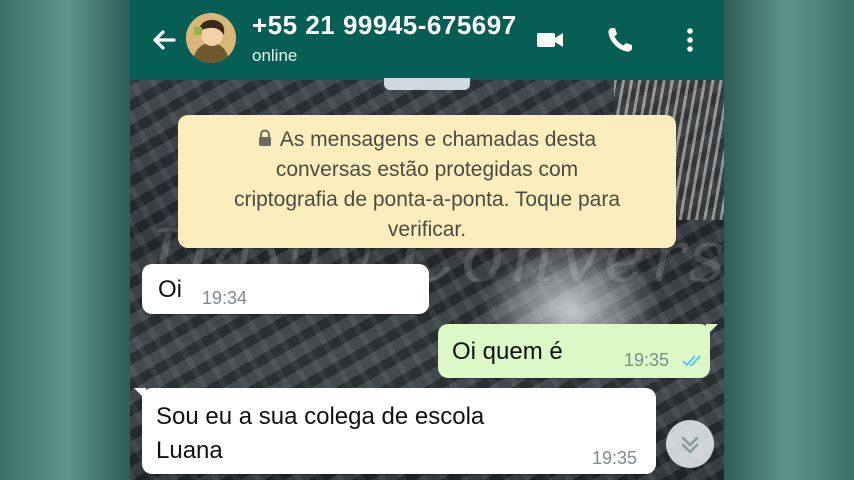  I want to click on message-text-line-2: Luana, so click(189, 450).